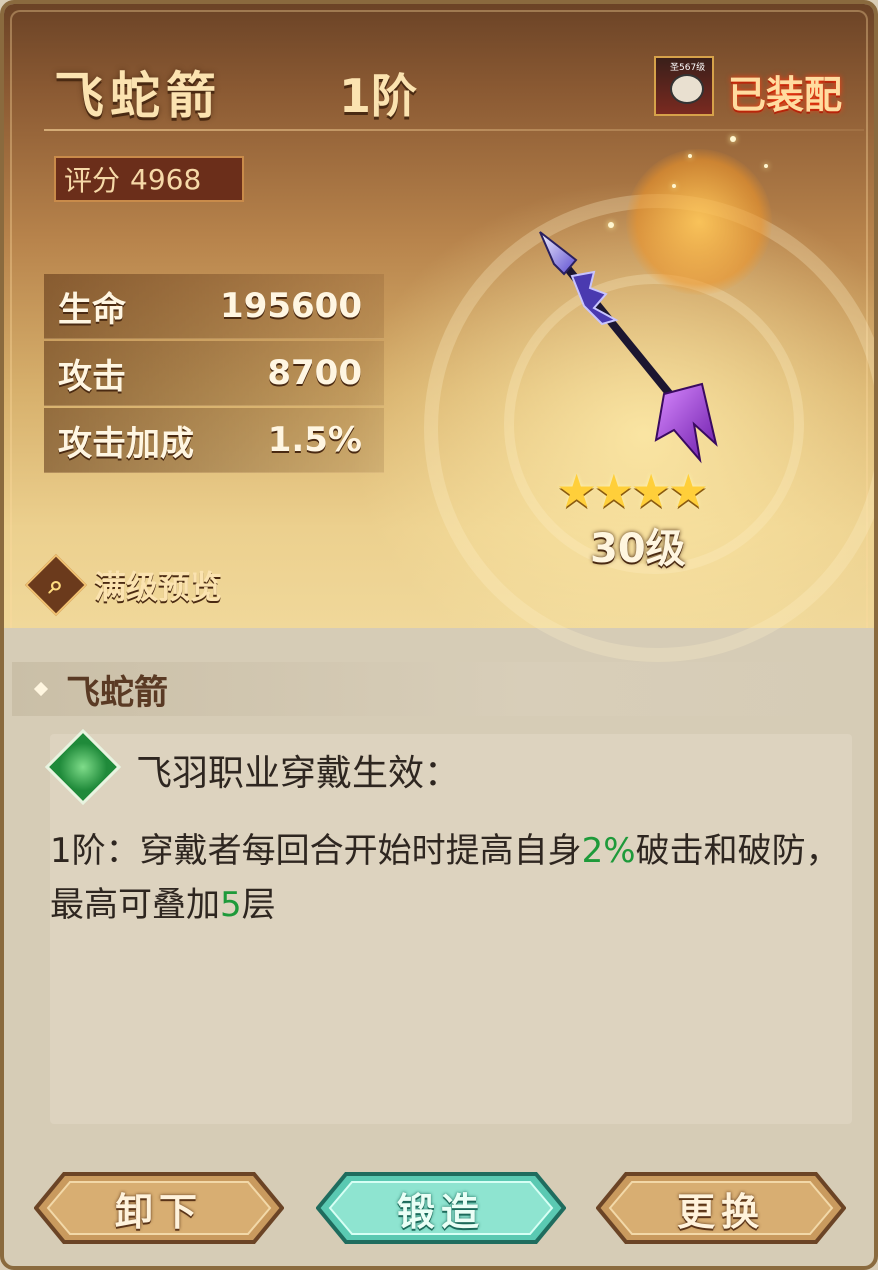  Describe the element at coordinates (688, 68) in the screenshot. I see `equipped-hero-level: 圣567级` at that location.